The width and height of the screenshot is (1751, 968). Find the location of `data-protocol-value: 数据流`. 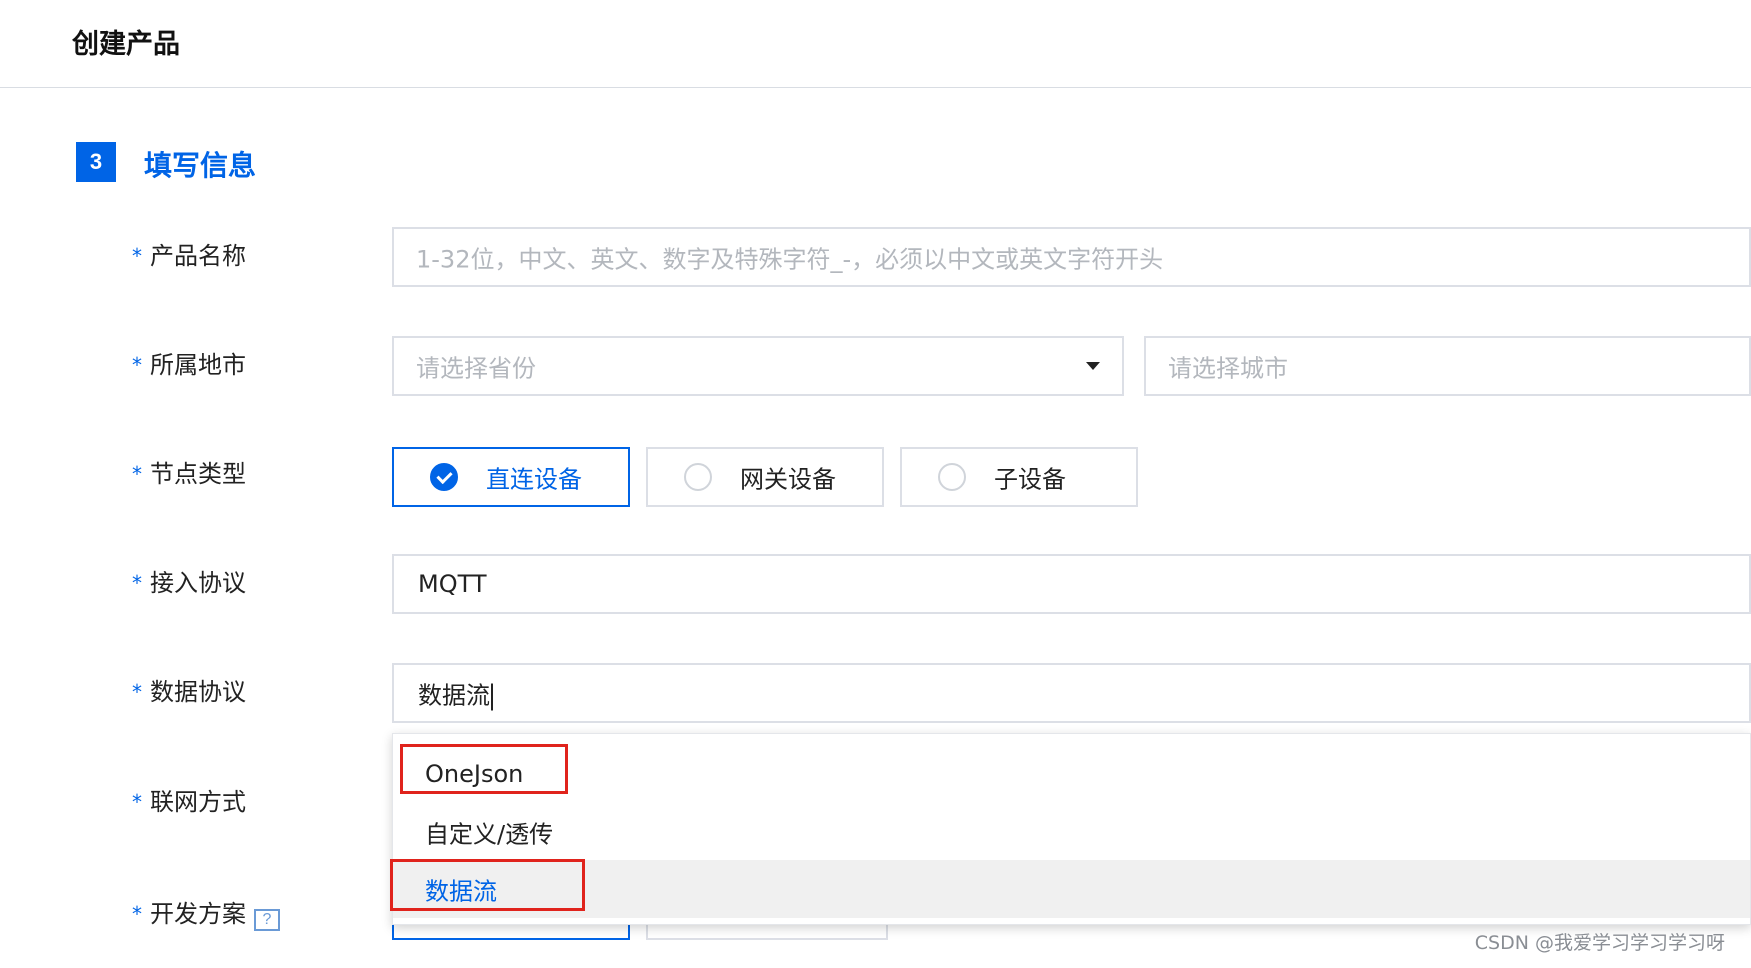

data-protocol-value: 数据流 is located at coordinates (455, 693).